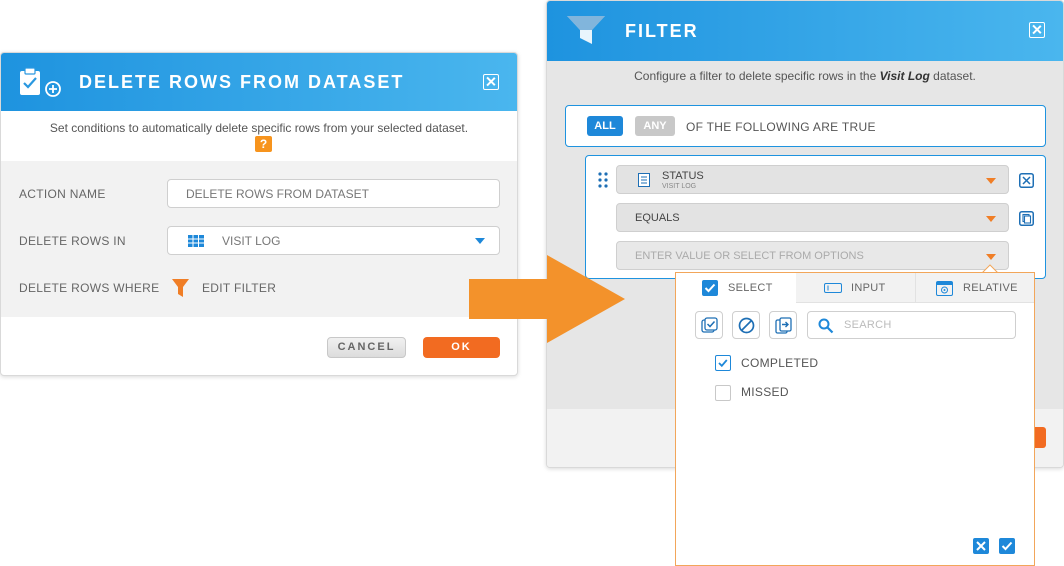 Image resolution: width=1064 pixels, height=566 pixels. Describe the element at coordinates (805, 31) in the screenshot. I see `dialog-header: FILTER` at that location.